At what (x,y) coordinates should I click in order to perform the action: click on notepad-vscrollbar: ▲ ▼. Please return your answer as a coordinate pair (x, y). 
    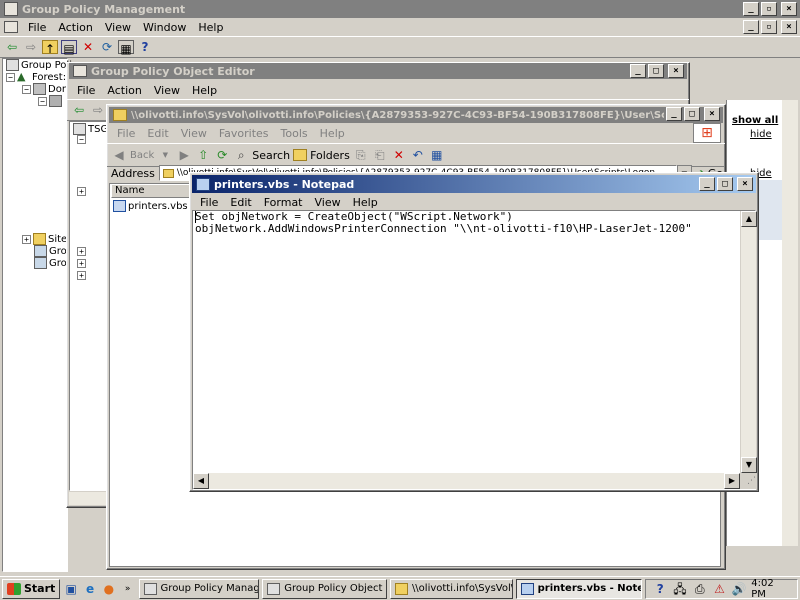
    Looking at the image, I should click on (748, 342).